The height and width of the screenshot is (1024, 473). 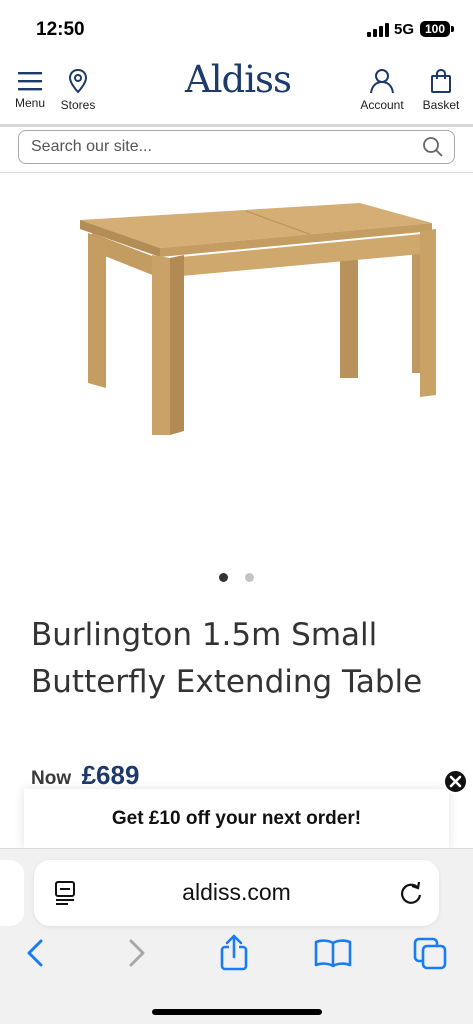 What do you see at coordinates (435, 29) in the screenshot?
I see `battery-icon: 100` at bounding box center [435, 29].